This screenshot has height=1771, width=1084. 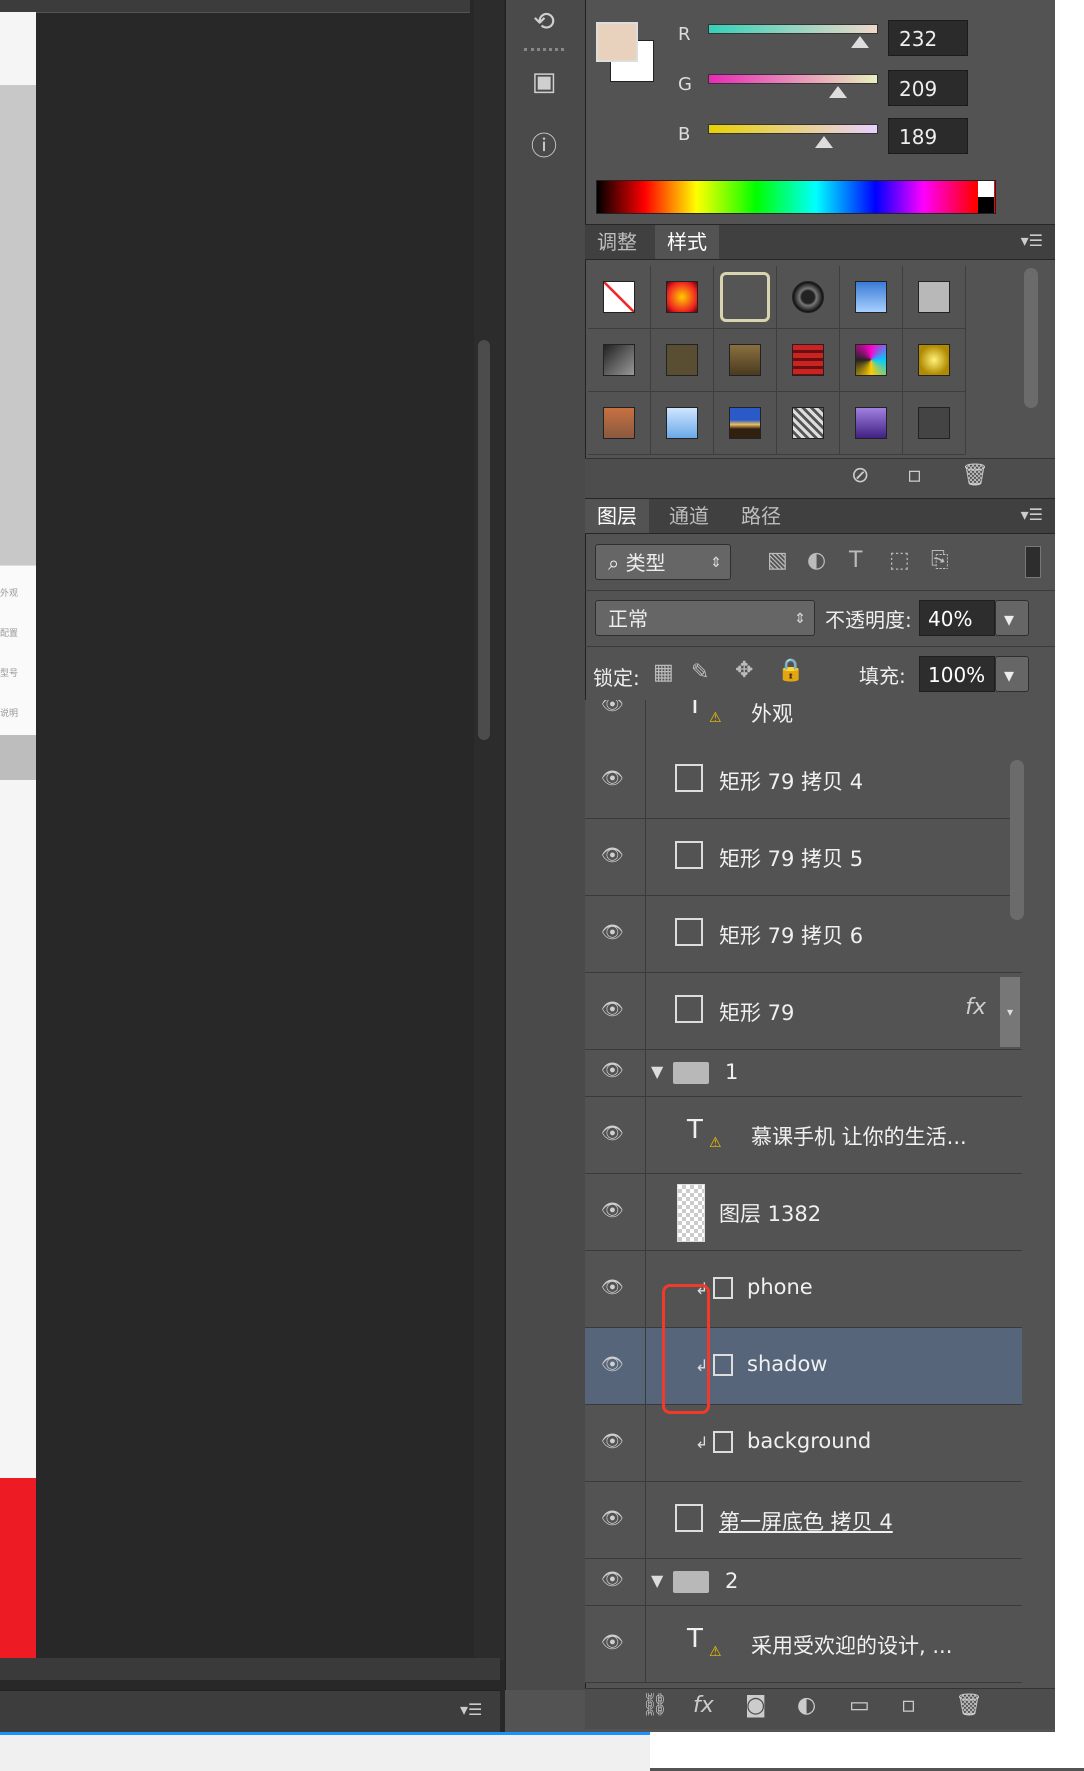 I want to click on channel-g-slider, so click(x=793, y=79).